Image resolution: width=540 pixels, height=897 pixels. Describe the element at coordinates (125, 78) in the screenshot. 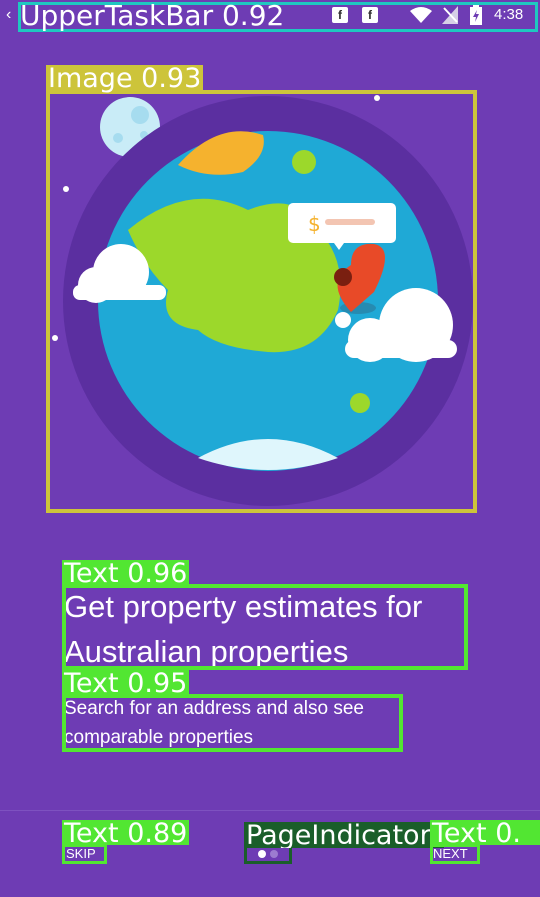

I see `annotation-label: Image 0.93` at that location.